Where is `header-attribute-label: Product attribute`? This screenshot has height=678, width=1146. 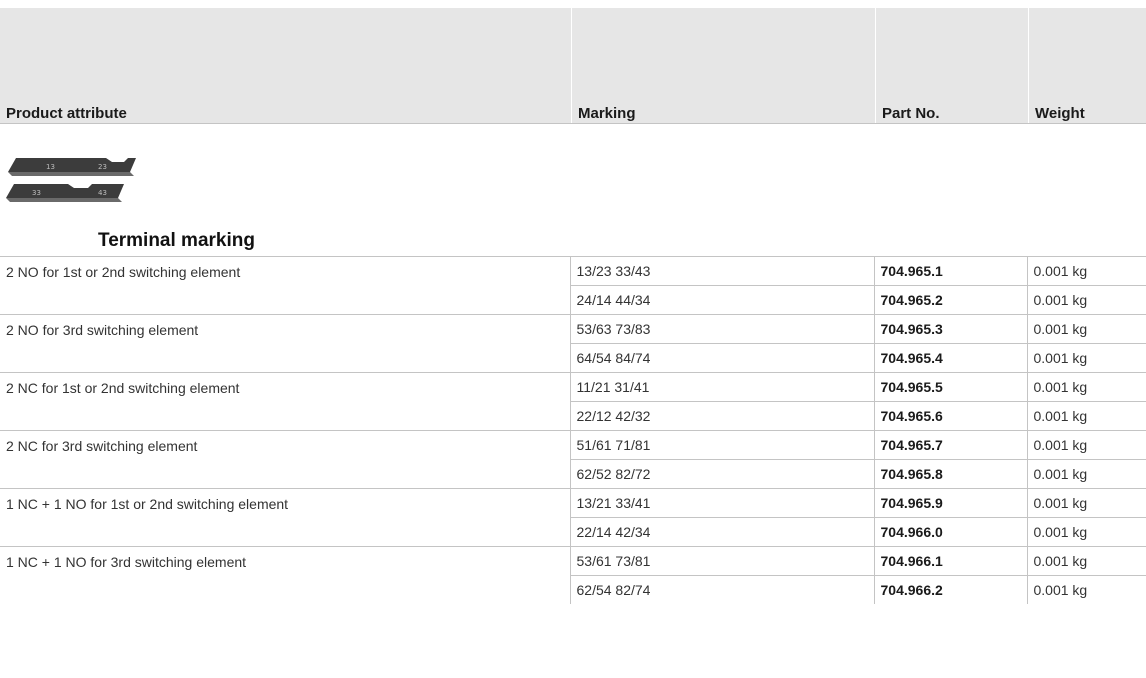 header-attribute-label: Product attribute is located at coordinates (66, 113).